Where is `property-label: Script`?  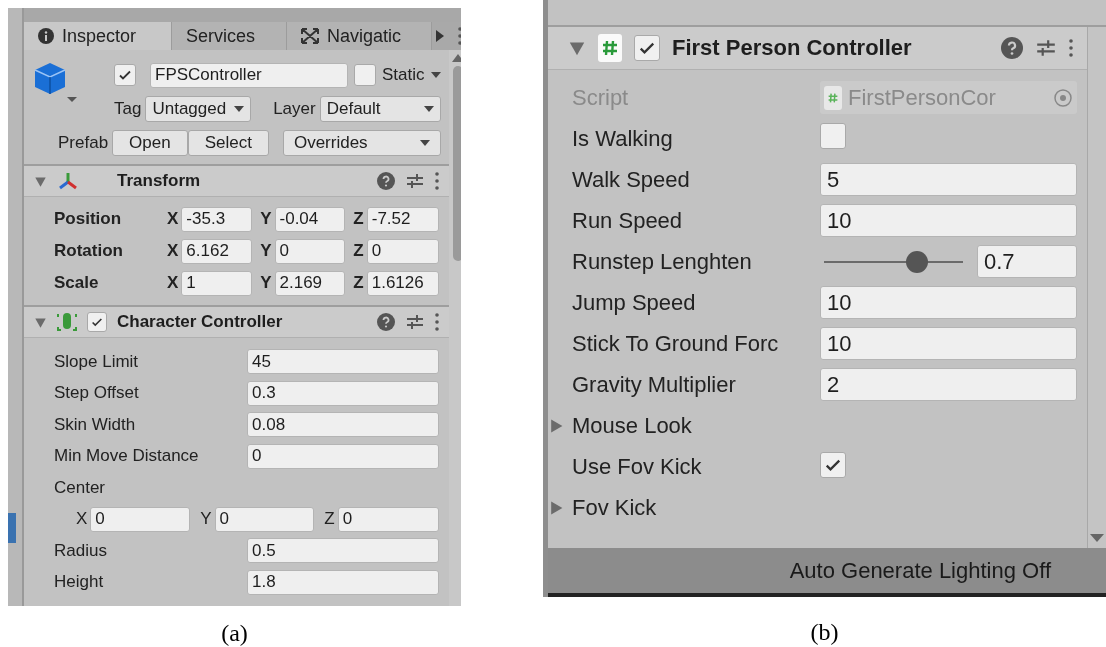 property-label: Script is located at coordinates (601, 97).